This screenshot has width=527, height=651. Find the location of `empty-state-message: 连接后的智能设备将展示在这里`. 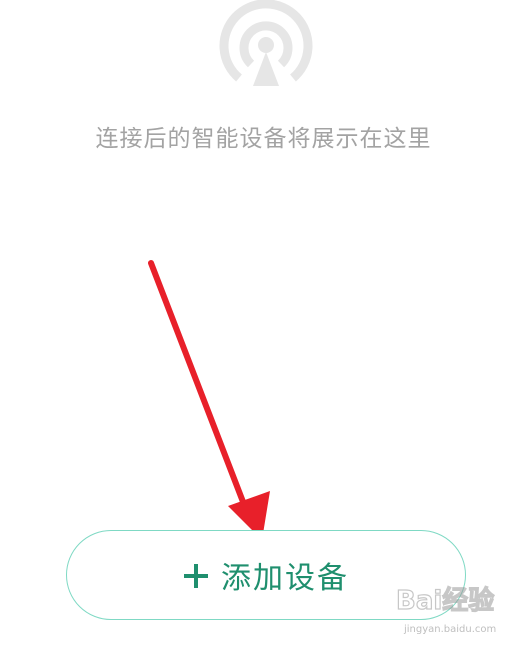

empty-state-message: 连接后的智能设备将展示在这里 is located at coordinates (263, 139).